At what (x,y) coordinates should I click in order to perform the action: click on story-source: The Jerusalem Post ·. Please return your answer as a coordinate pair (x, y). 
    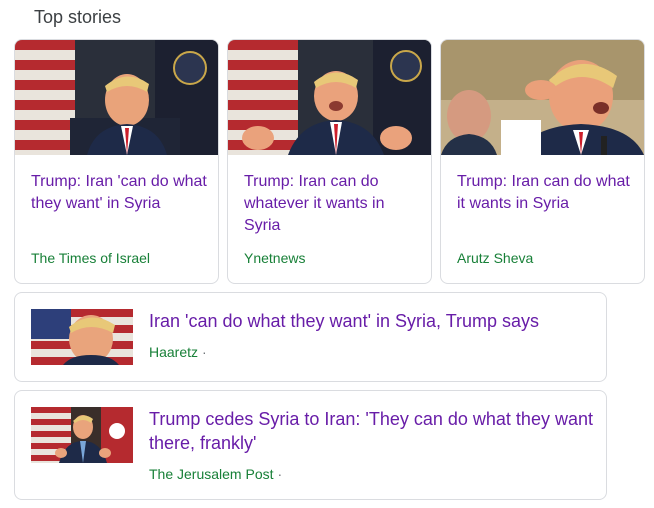
    Looking at the image, I should click on (215, 474).